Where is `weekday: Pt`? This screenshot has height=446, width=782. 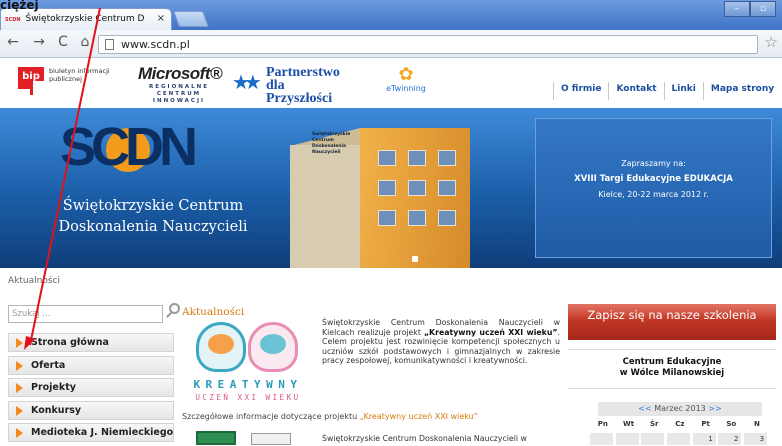
weekday: Pt is located at coordinates (705, 424).